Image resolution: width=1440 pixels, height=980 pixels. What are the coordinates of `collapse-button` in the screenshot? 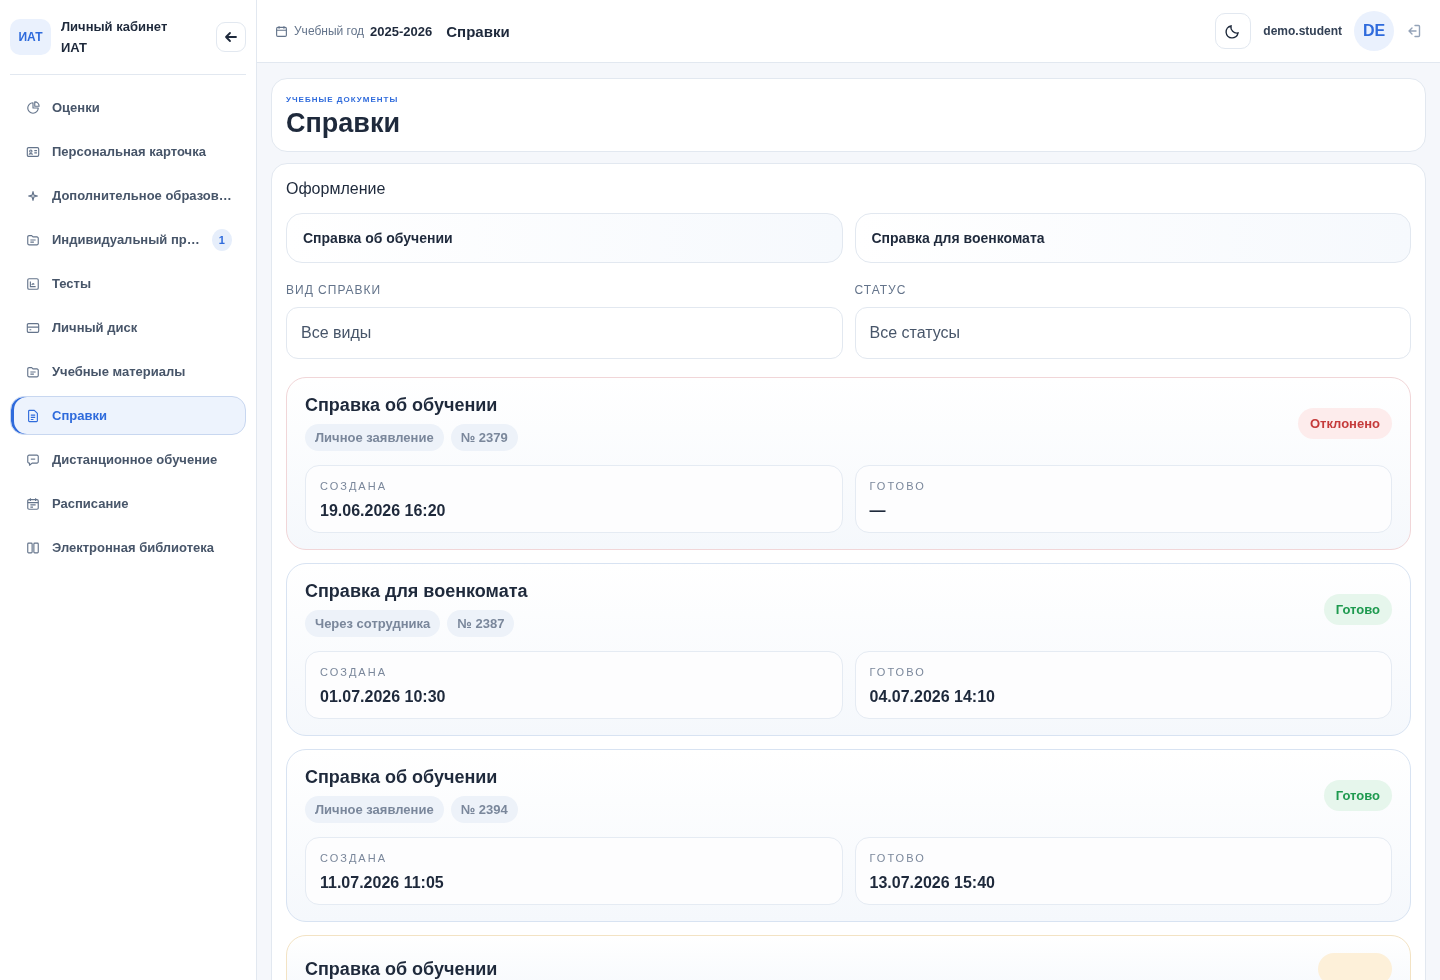 It's located at (231, 37).